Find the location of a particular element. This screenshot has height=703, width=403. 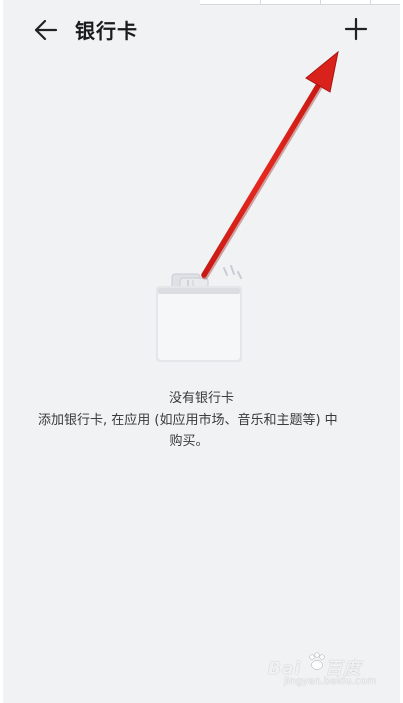

baidu-watermark: Bai 百度 jingyan.baidu.com is located at coordinates (323, 671).